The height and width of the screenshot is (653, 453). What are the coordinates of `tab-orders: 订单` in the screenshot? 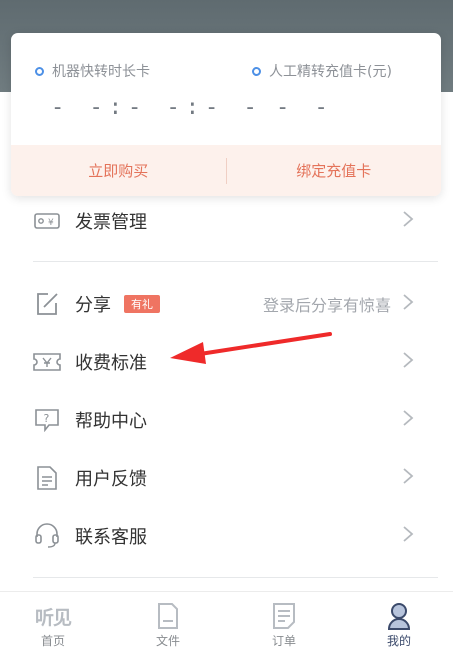 It's located at (284, 622).